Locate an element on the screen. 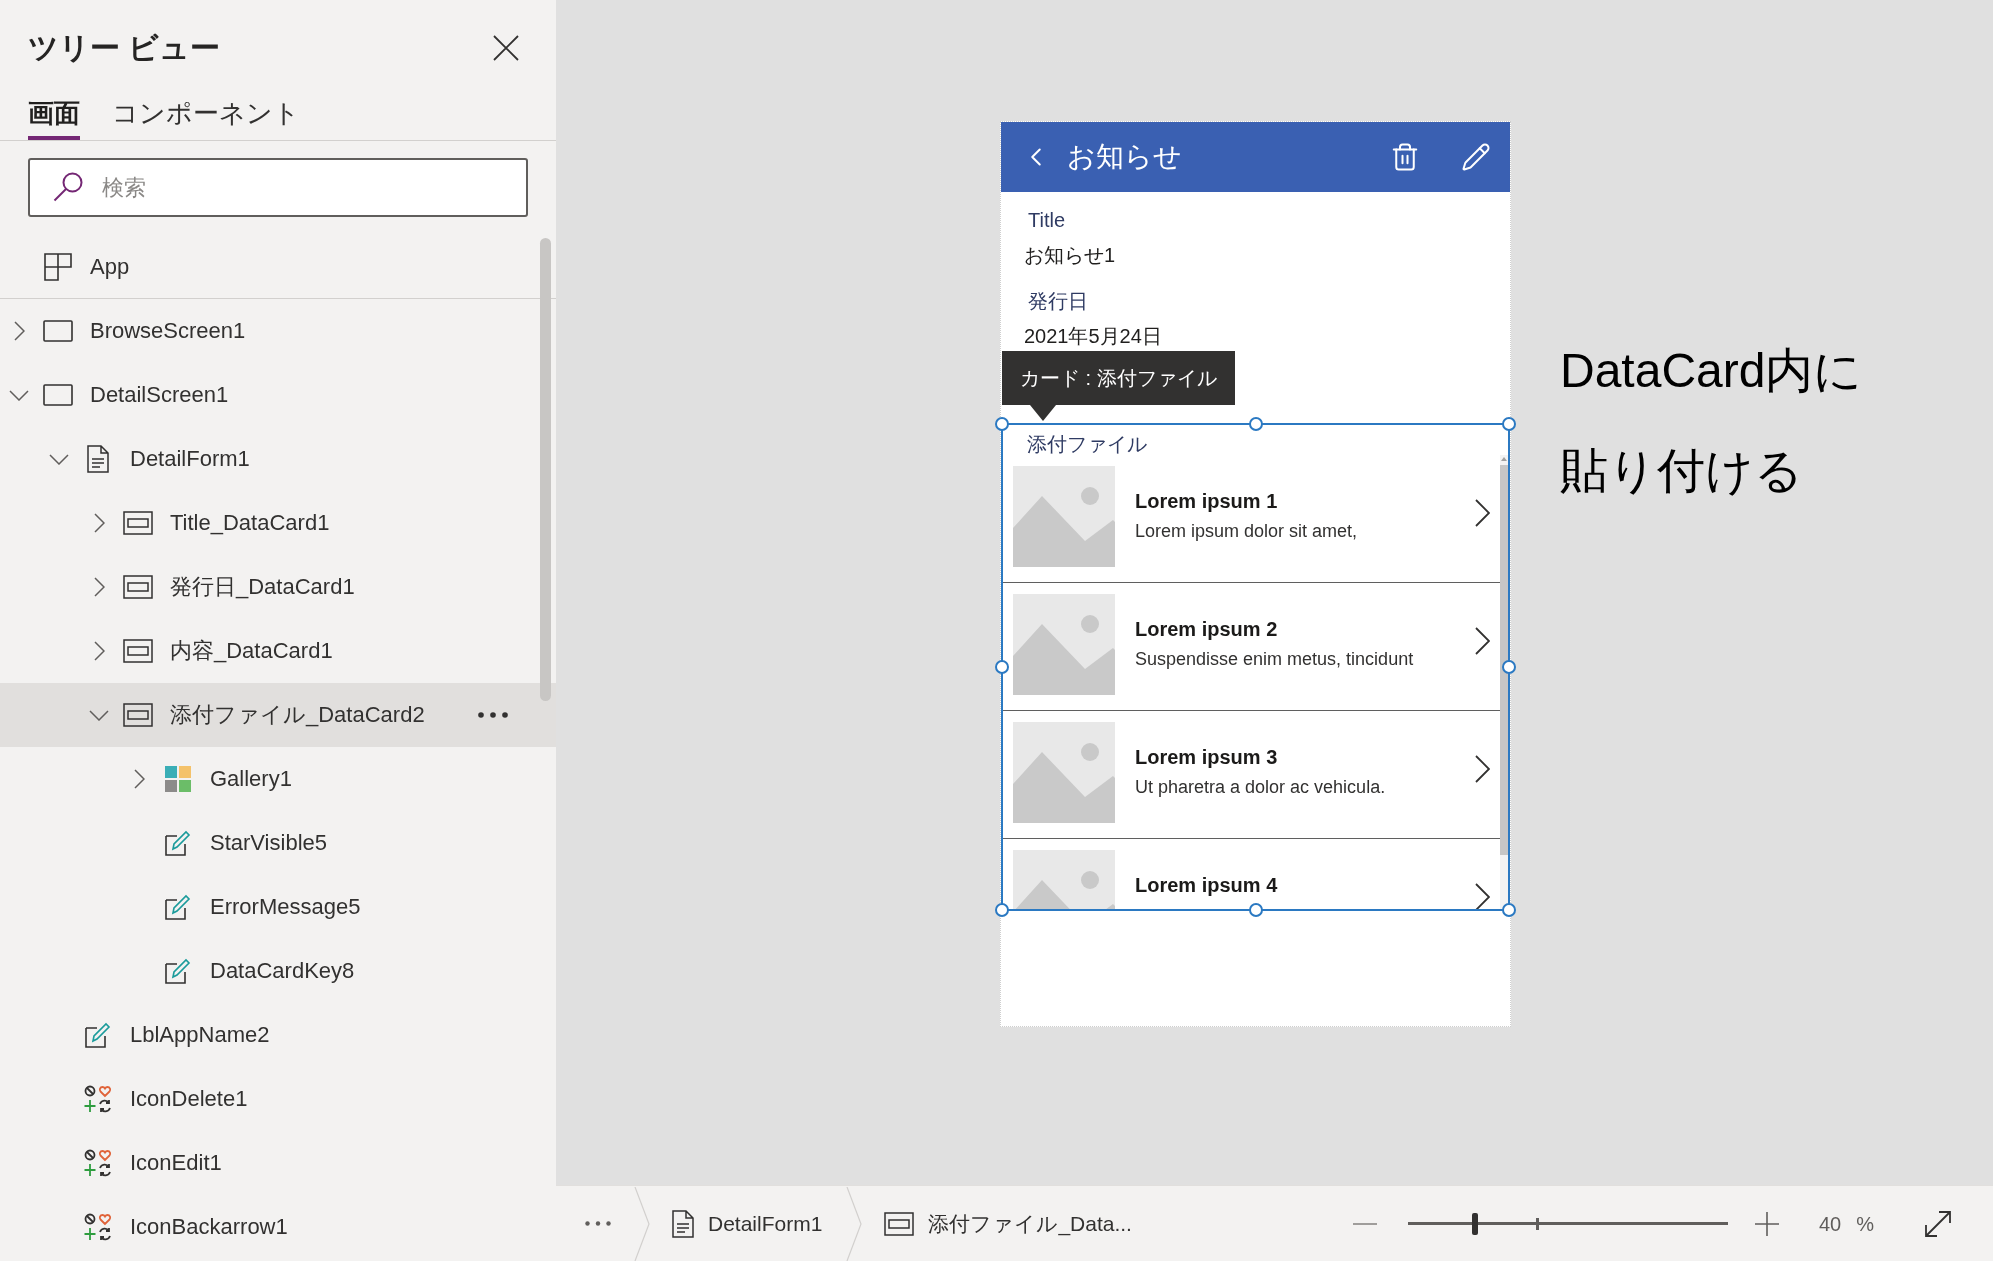  pencil-icon is located at coordinates (1476, 157).